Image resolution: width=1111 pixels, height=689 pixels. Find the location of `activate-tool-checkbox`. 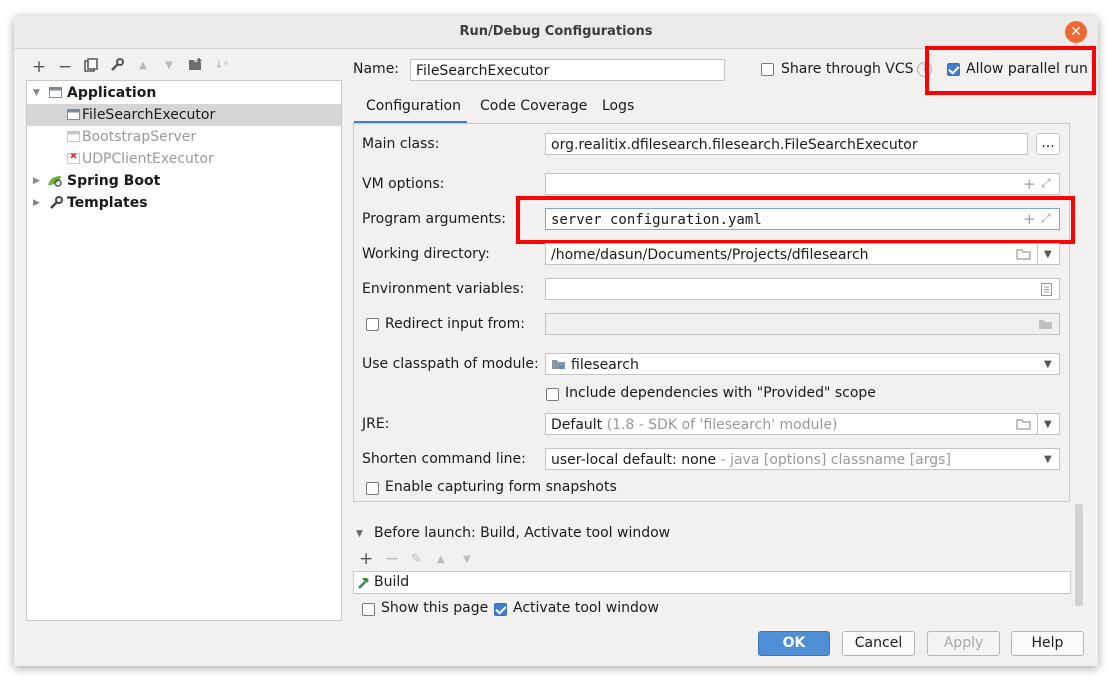

activate-tool-checkbox is located at coordinates (500, 609).